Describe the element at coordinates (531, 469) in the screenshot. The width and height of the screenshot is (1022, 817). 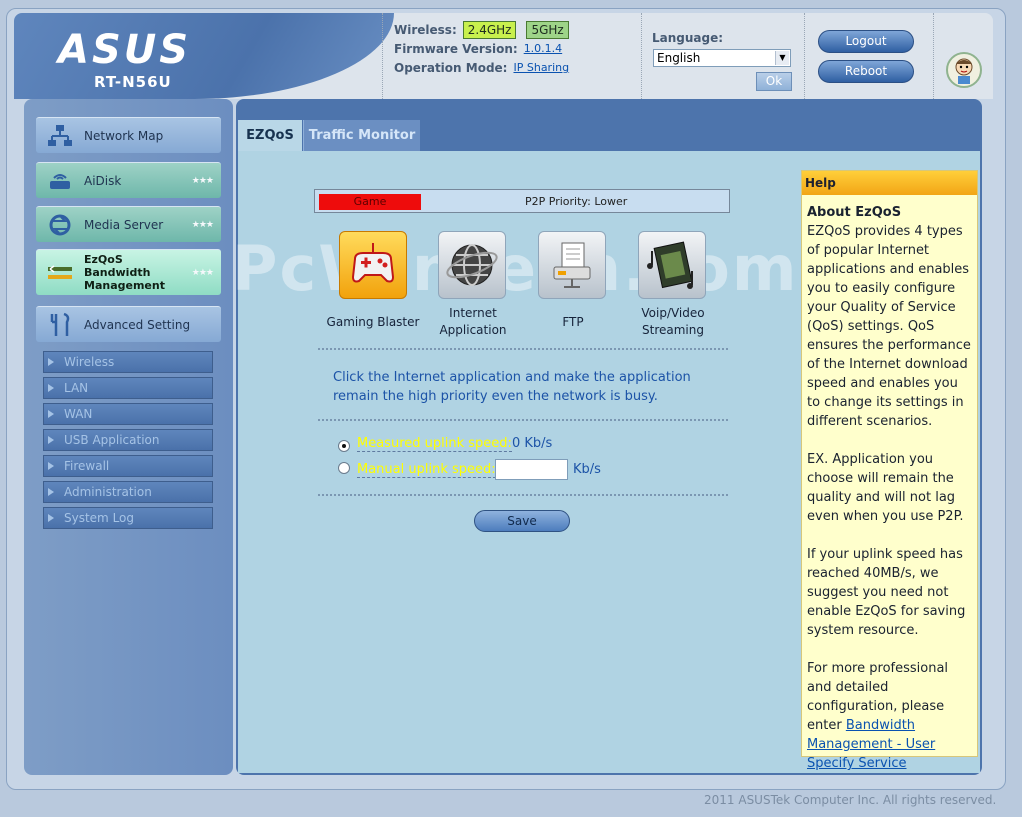
I see `manual-uplink-input` at that location.